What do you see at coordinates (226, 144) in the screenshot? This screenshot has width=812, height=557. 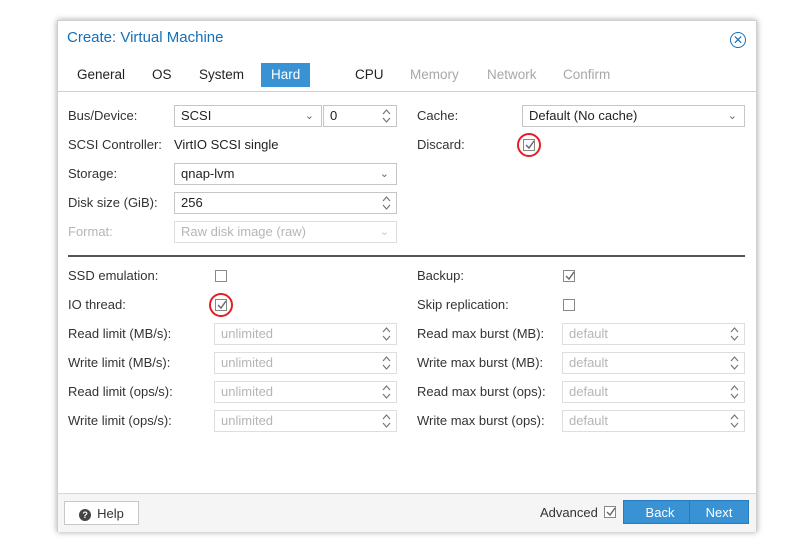 I see `scsi-controller-value: VirtIO SCSI single` at bounding box center [226, 144].